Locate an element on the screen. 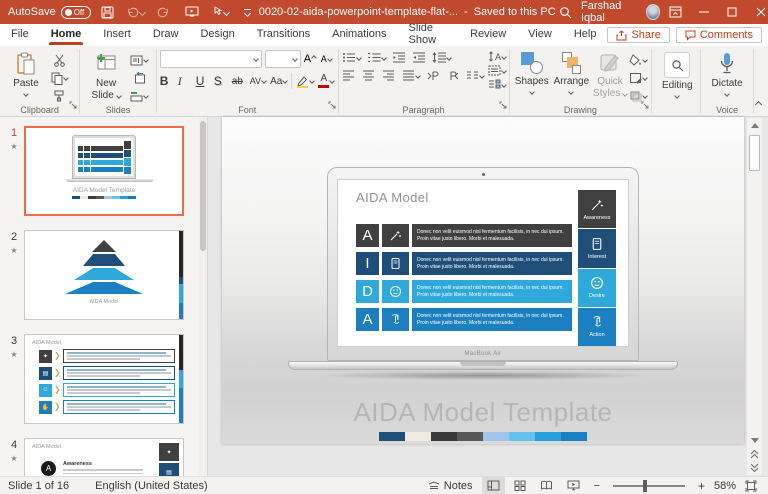  tab-review: Review is located at coordinates (488, 35).